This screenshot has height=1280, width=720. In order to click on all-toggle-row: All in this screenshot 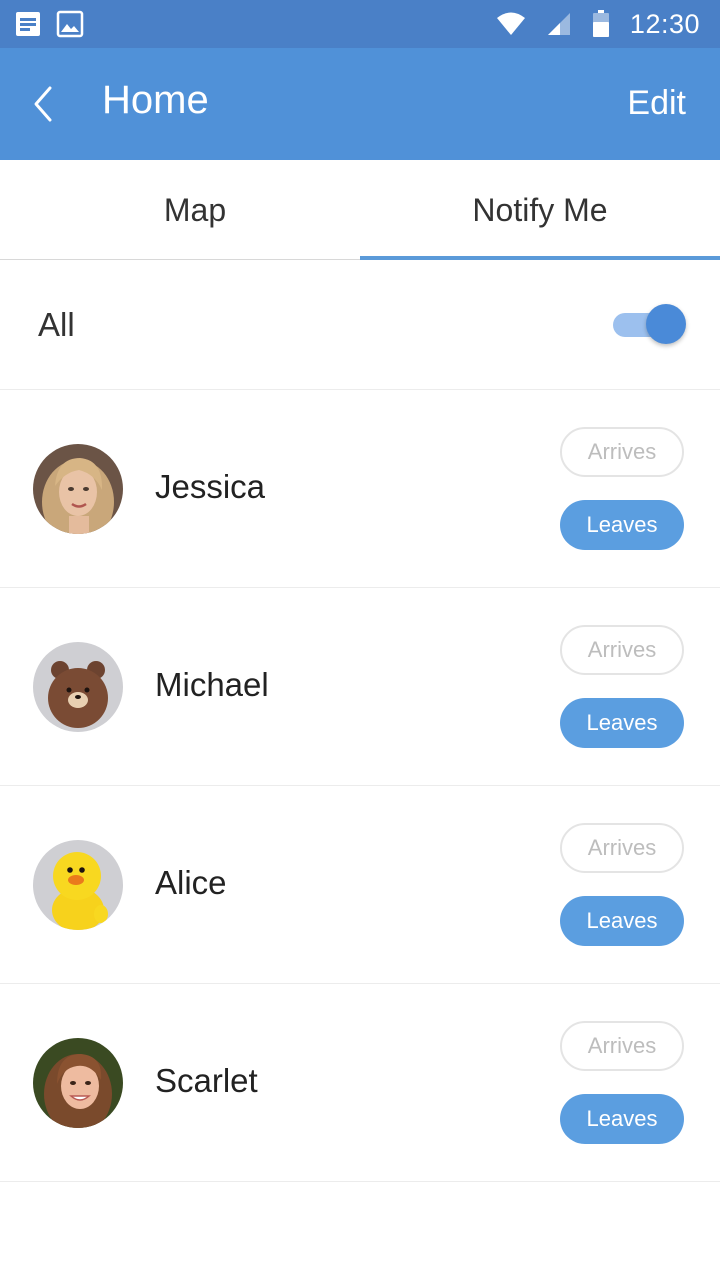, I will do `click(360, 325)`.